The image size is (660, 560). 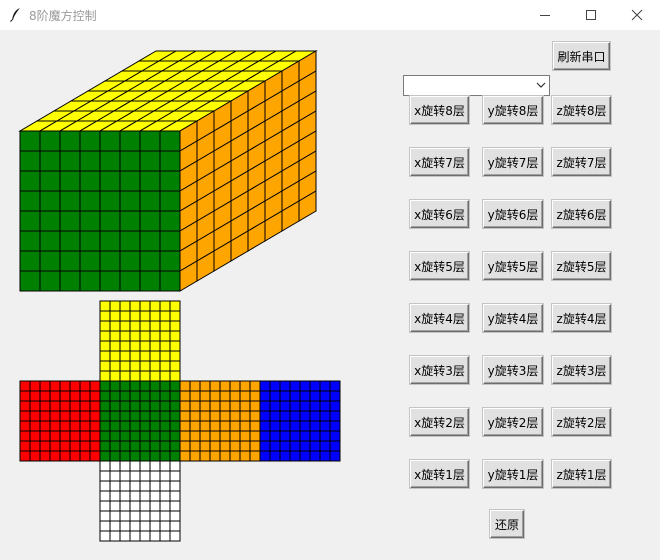 What do you see at coordinates (513, 214) in the screenshot?
I see `y-rotate-layer-6-button: y旋转6层` at bounding box center [513, 214].